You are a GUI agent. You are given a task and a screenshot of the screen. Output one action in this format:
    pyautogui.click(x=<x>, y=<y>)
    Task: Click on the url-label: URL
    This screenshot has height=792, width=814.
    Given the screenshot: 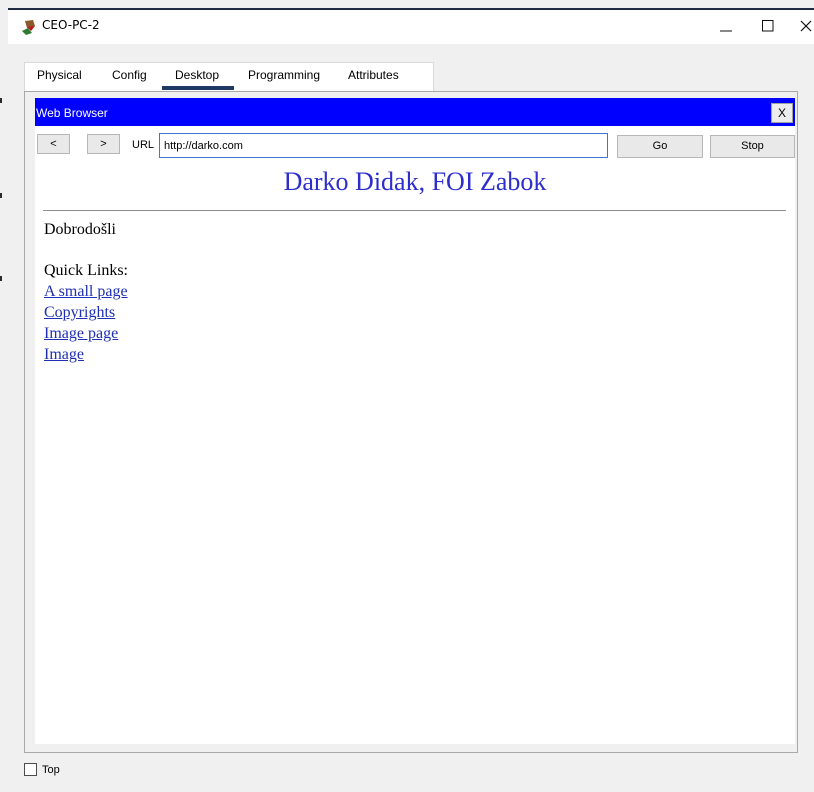 What is the action you would take?
    pyautogui.click(x=143, y=145)
    